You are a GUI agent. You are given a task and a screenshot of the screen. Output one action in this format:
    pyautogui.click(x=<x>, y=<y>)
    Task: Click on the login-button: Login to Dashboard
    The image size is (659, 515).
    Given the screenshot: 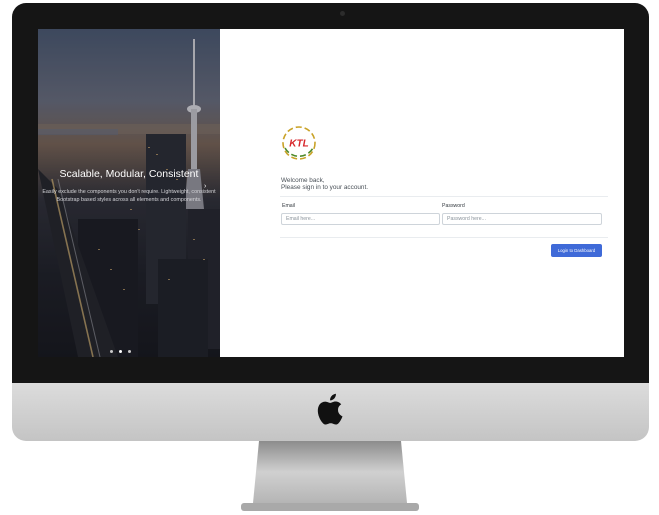 What is the action you would take?
    pyautogui.click(x=576, y=250)
    